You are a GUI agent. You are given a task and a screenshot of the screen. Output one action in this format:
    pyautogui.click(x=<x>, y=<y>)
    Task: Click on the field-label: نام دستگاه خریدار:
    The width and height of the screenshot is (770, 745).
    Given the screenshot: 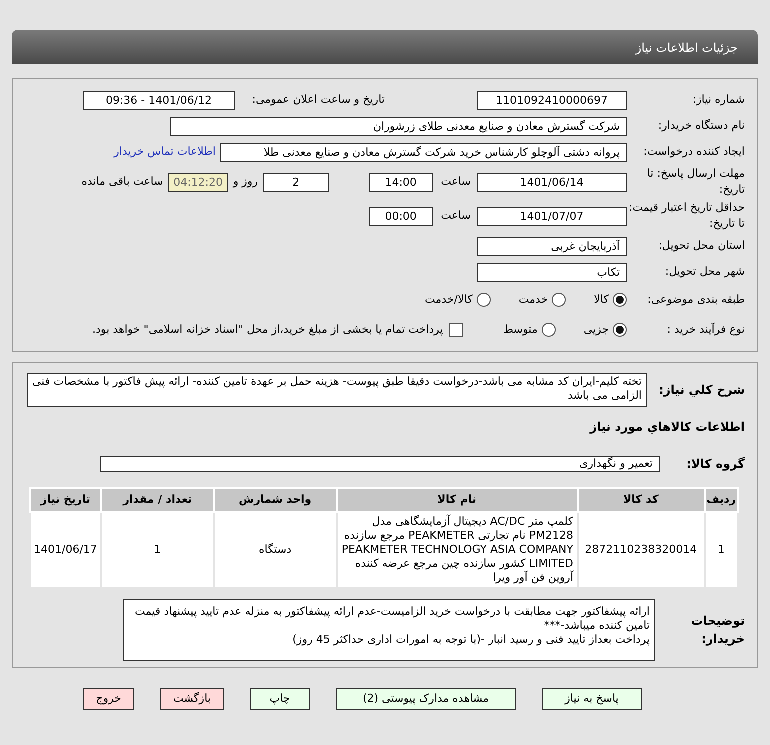 What is the action you would take?
    pyautogui.click(x=701, y=126)
    